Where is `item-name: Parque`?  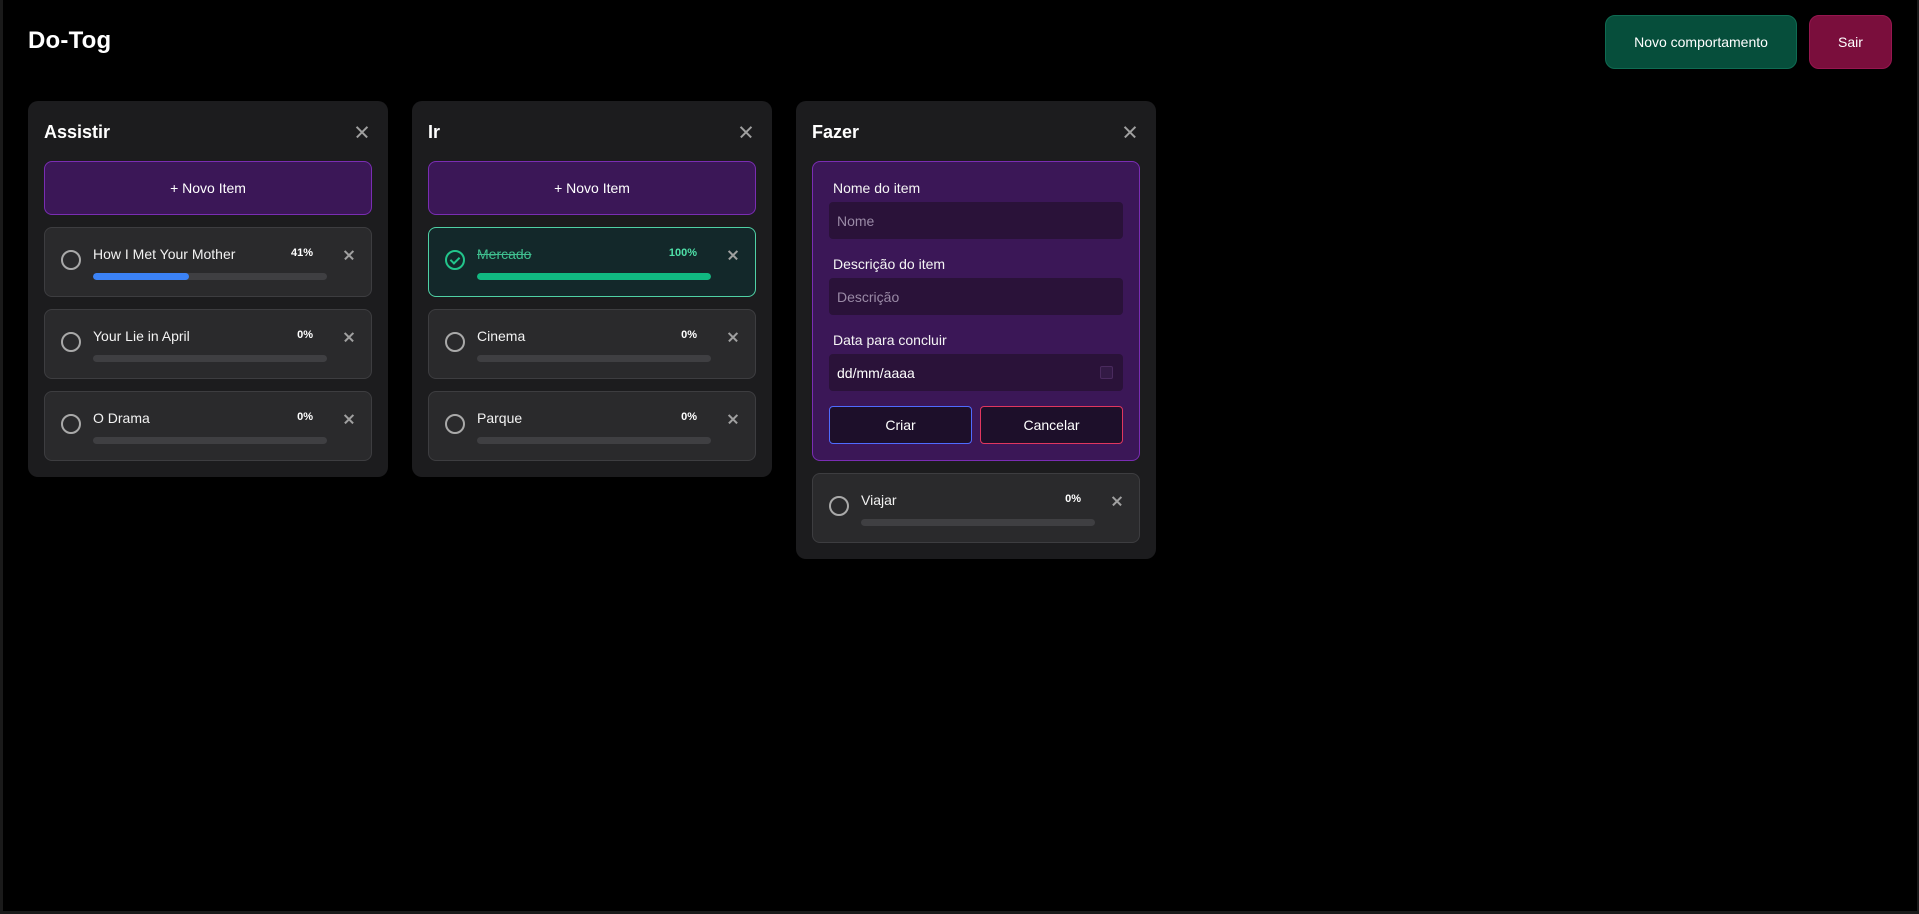
item-name: Parque is located at coordinates (500, 418).